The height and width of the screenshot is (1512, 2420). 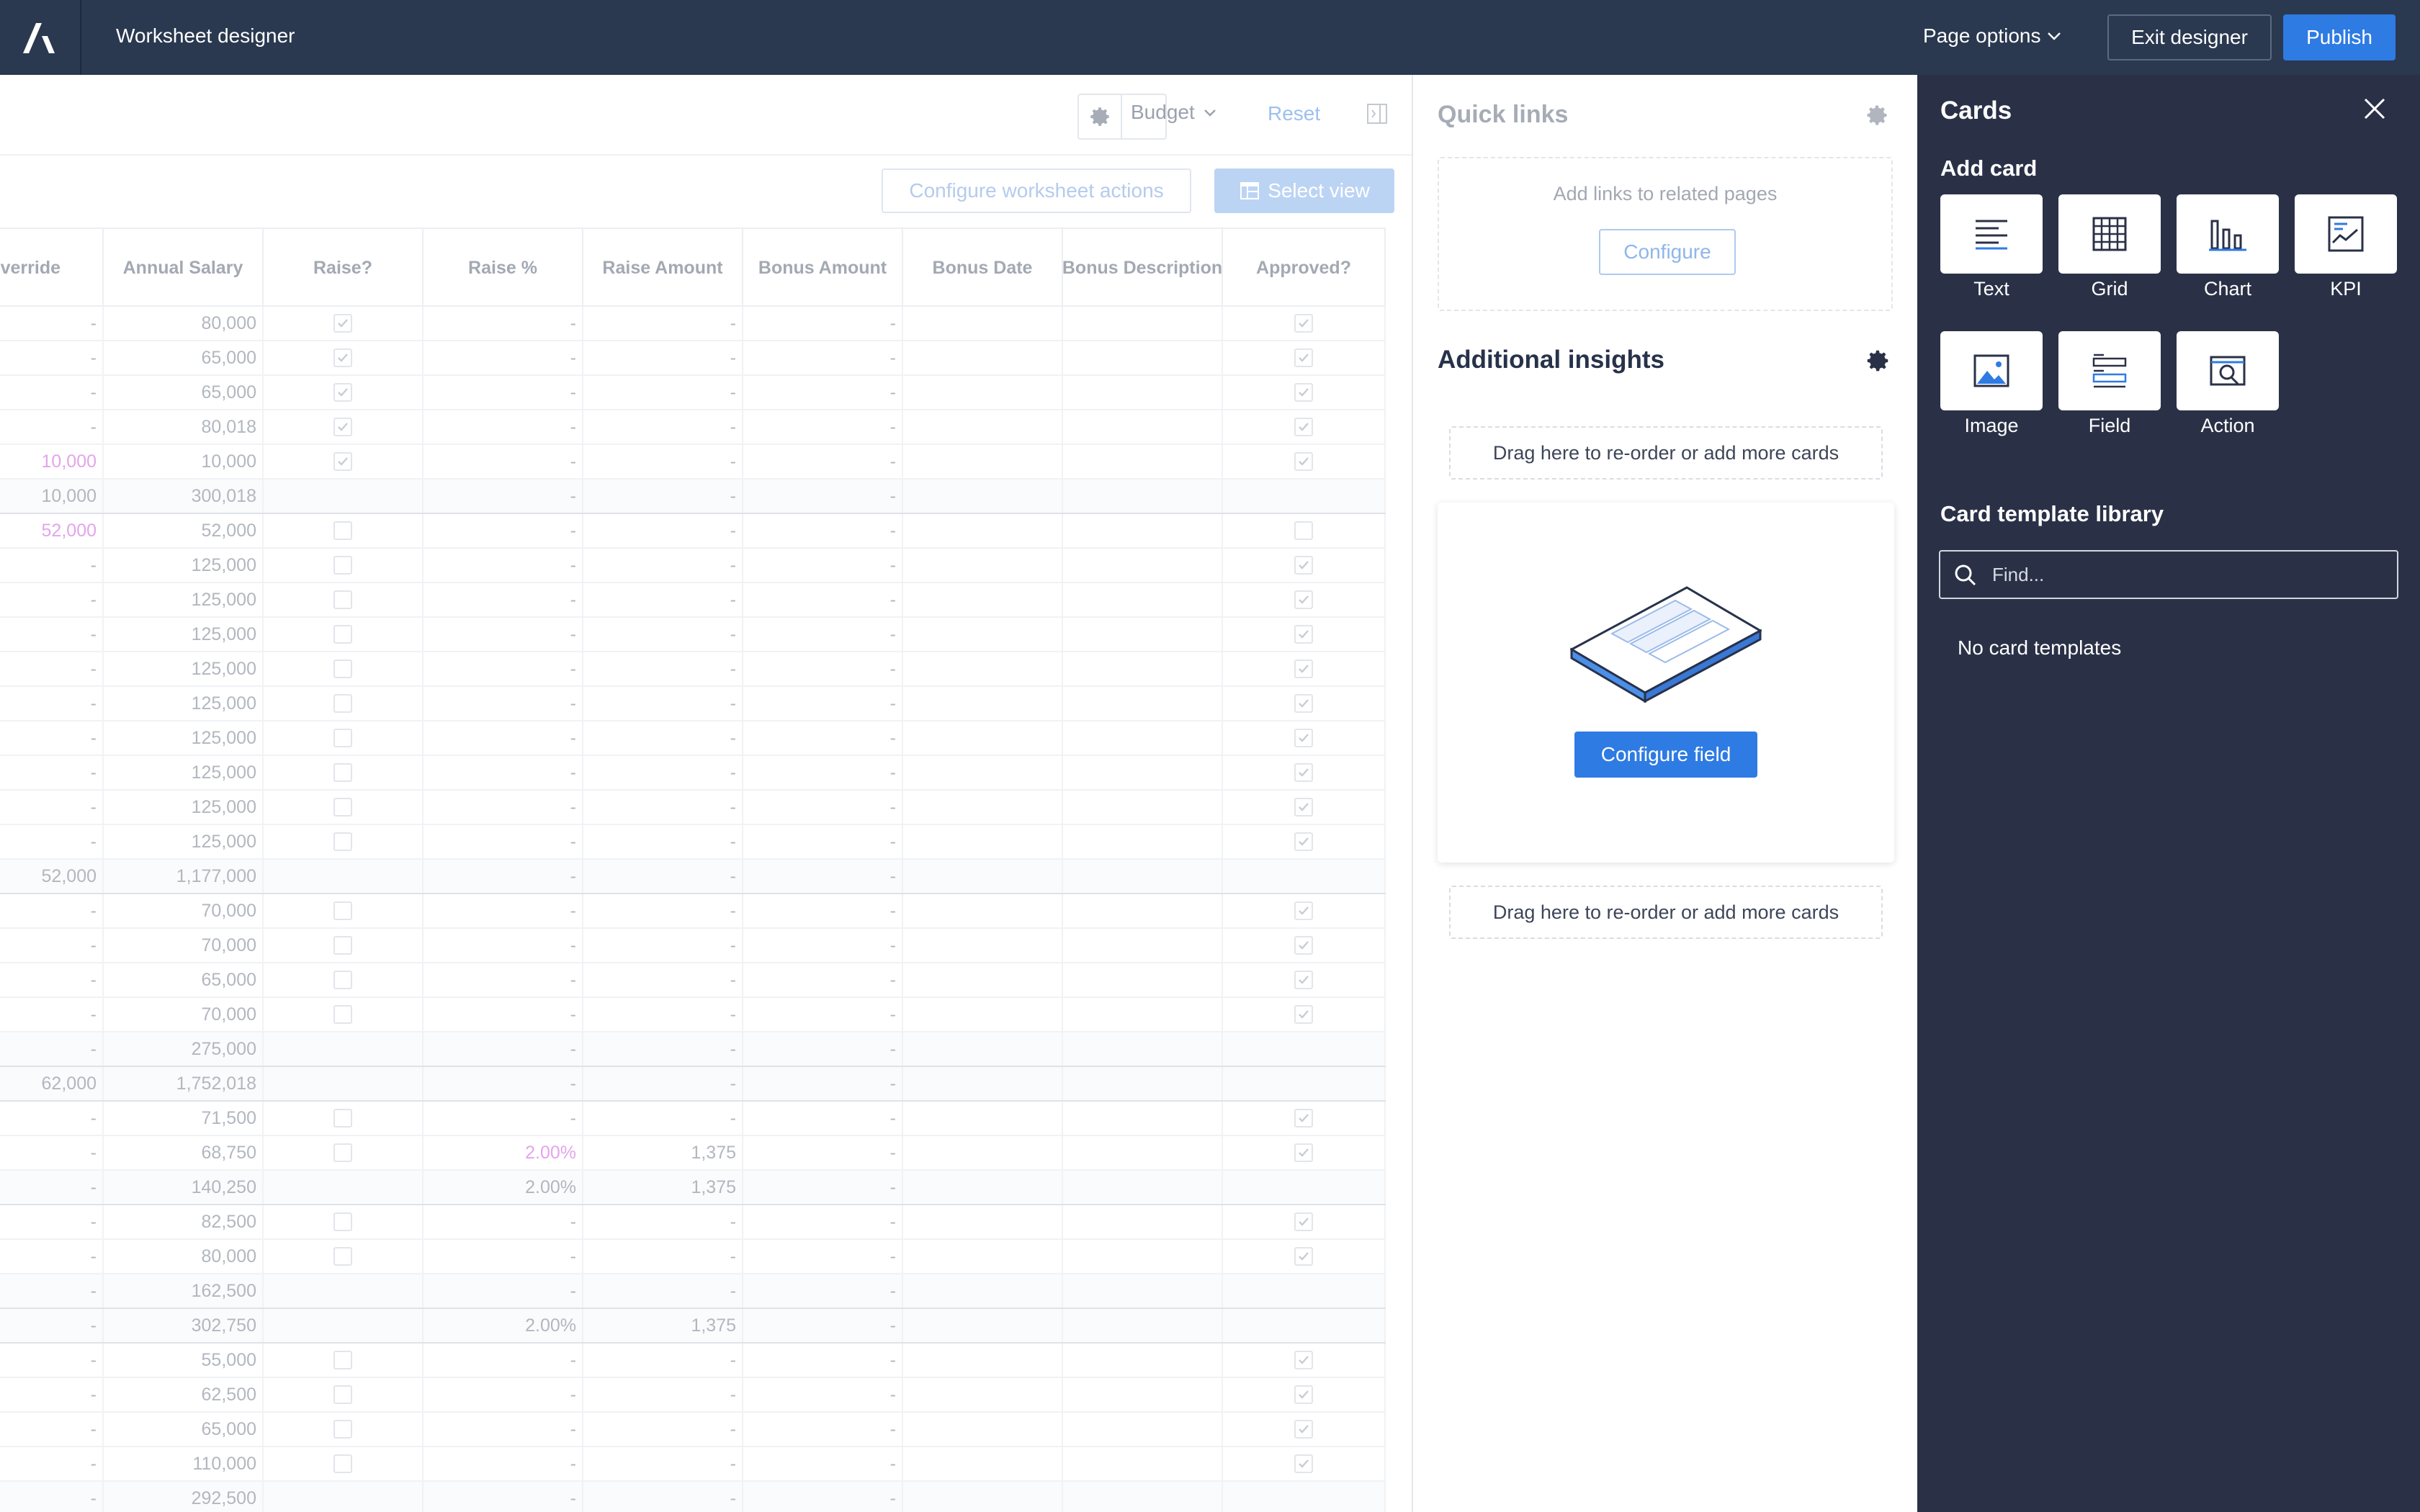 I want to click on publish-button: Publish, so click(x=2339, y=37).